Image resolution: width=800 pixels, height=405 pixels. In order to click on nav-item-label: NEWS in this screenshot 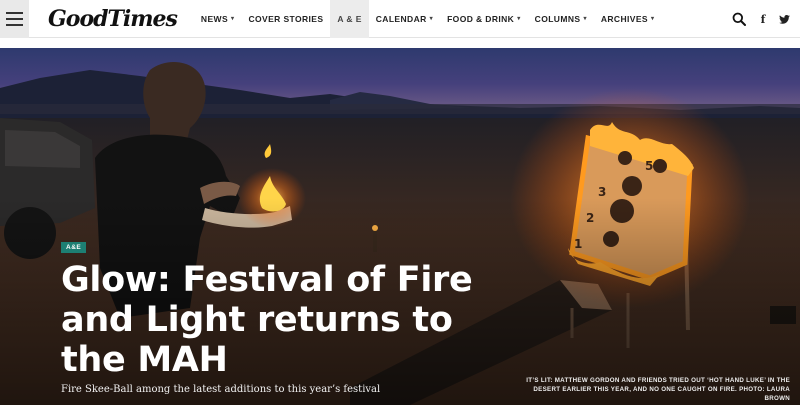, I will do `click(214, 18)`.